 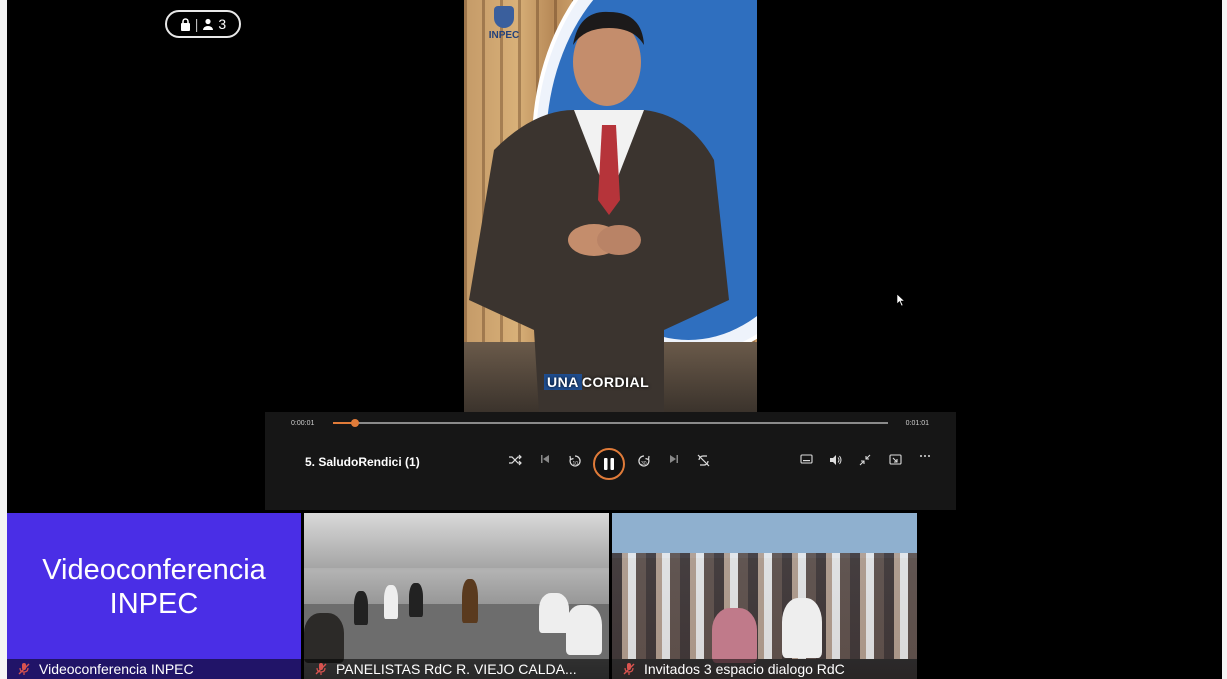 I want to click on seek-thumb, so click(x=355, y=423).